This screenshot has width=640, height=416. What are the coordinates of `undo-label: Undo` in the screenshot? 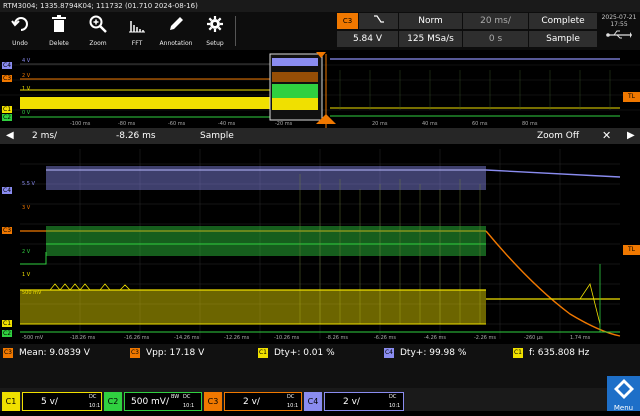 It's located at (20, 43).